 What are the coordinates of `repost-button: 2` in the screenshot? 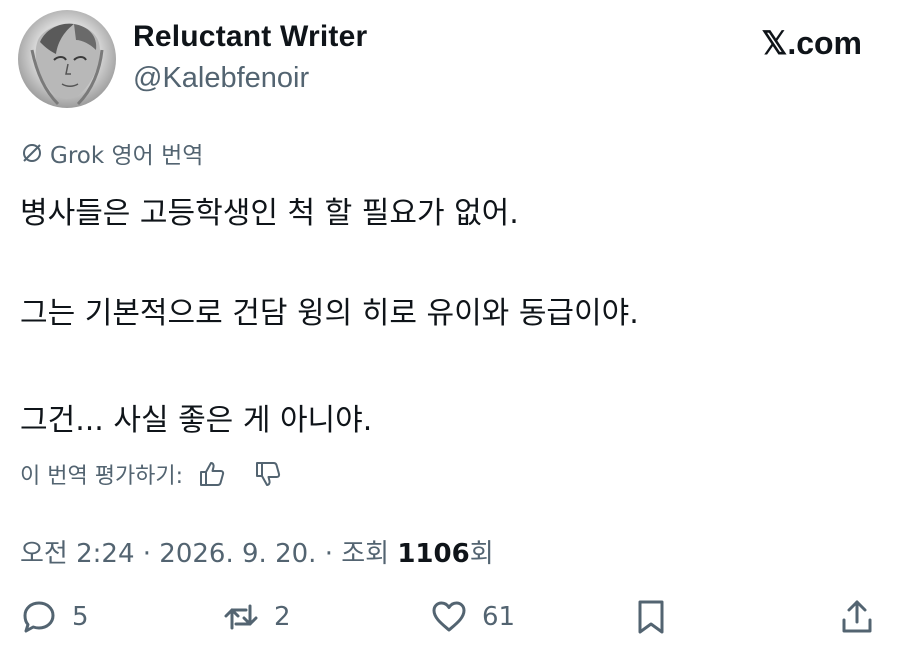 It's located at (256, 617).